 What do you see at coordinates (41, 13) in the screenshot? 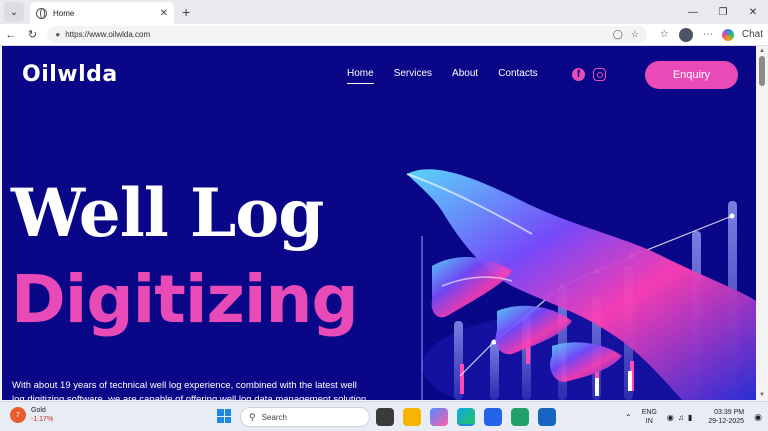
I see `globe-icon` at bounding box center [41, 13].